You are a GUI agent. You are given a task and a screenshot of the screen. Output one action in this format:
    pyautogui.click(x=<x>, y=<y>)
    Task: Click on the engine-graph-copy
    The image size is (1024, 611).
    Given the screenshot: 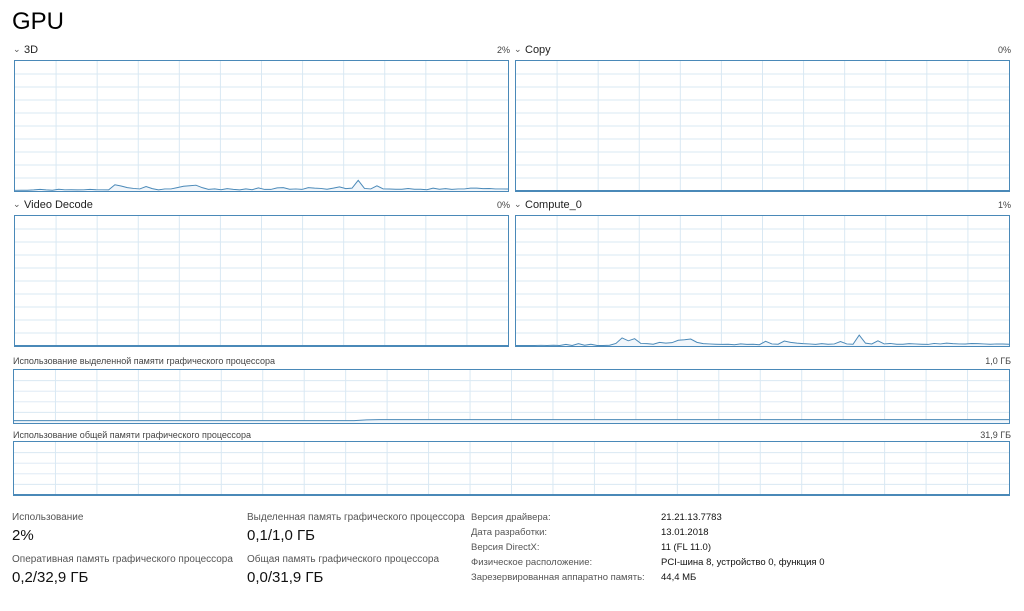 What is the action you would take?
    pyautogui.click(x=762, y=126)
    